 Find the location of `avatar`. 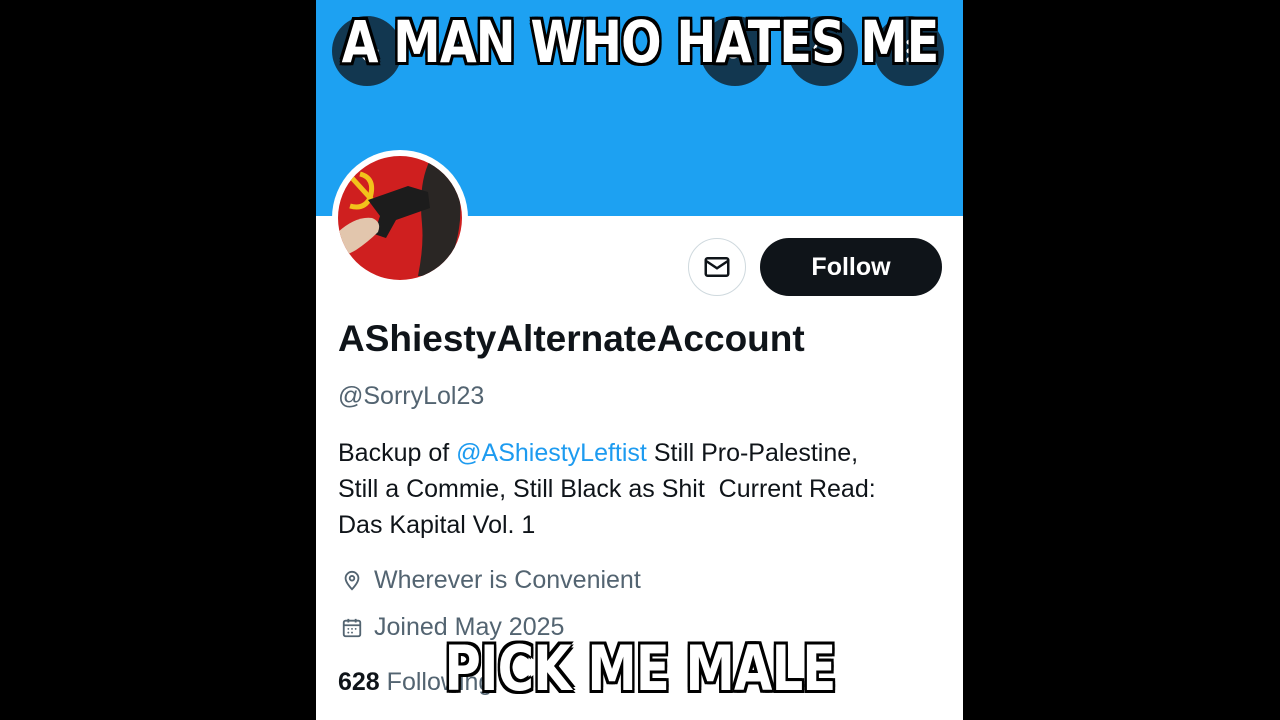

avatar is located at coordinates (400, 218).